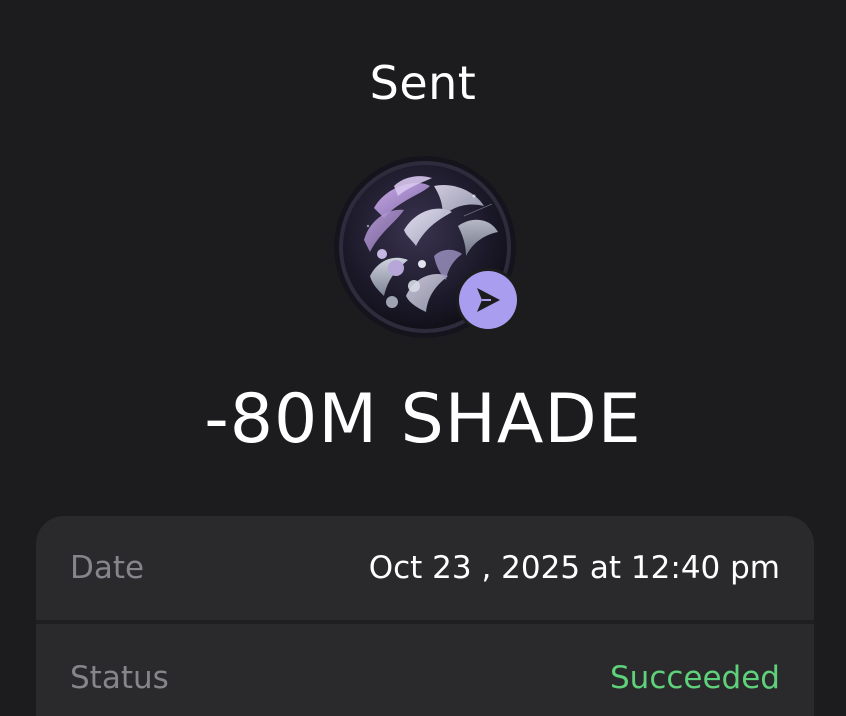 The image size is (846, 716). Describe the element at coordinates (695, 678) in the screenshot. I see `status-badge: Succeeded` at that location.